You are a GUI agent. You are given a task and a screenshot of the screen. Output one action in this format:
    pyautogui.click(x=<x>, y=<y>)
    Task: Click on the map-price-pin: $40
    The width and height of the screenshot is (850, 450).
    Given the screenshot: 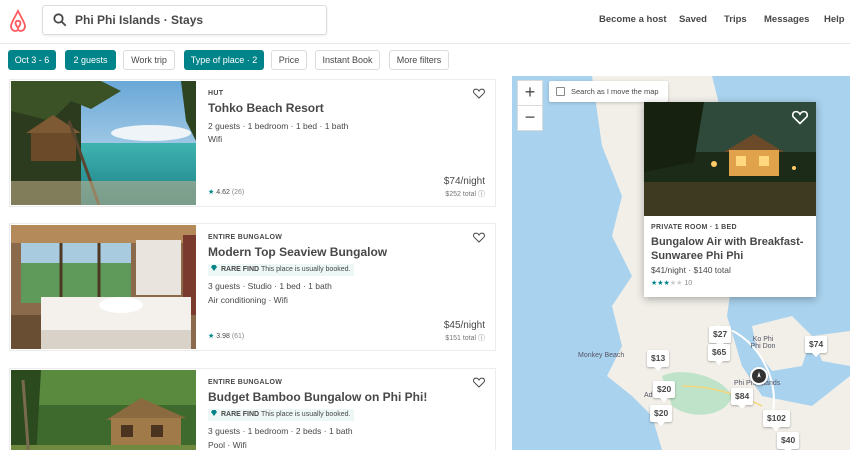 What is the action you would take?
    pyautogui.click(x=788, y=441)
    